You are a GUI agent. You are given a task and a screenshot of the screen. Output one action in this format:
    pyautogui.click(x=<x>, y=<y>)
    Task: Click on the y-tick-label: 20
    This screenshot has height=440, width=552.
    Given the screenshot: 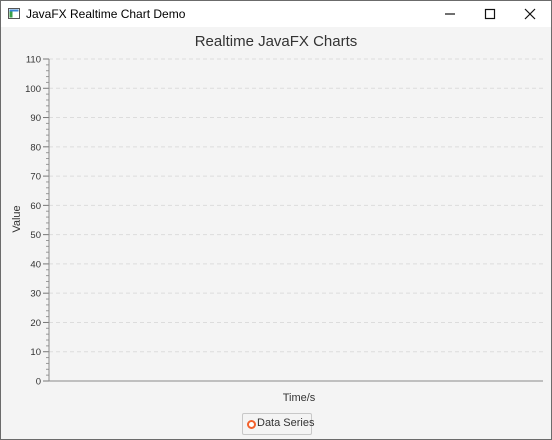 What is the action you would take?
    pyautogui.click(x=35, y=323)
    